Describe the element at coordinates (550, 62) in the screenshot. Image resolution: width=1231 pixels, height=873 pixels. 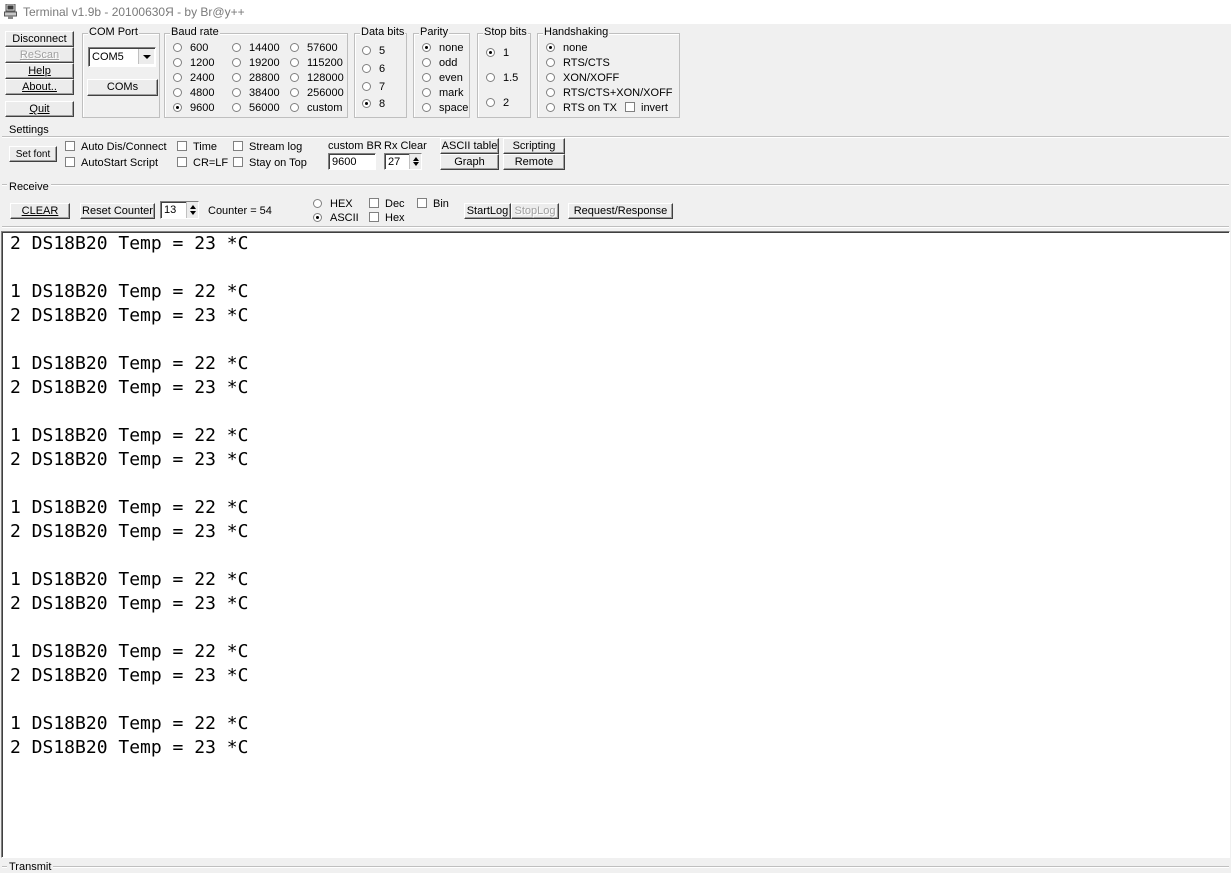
I see `handshaking-radio-1-dot` at that location.